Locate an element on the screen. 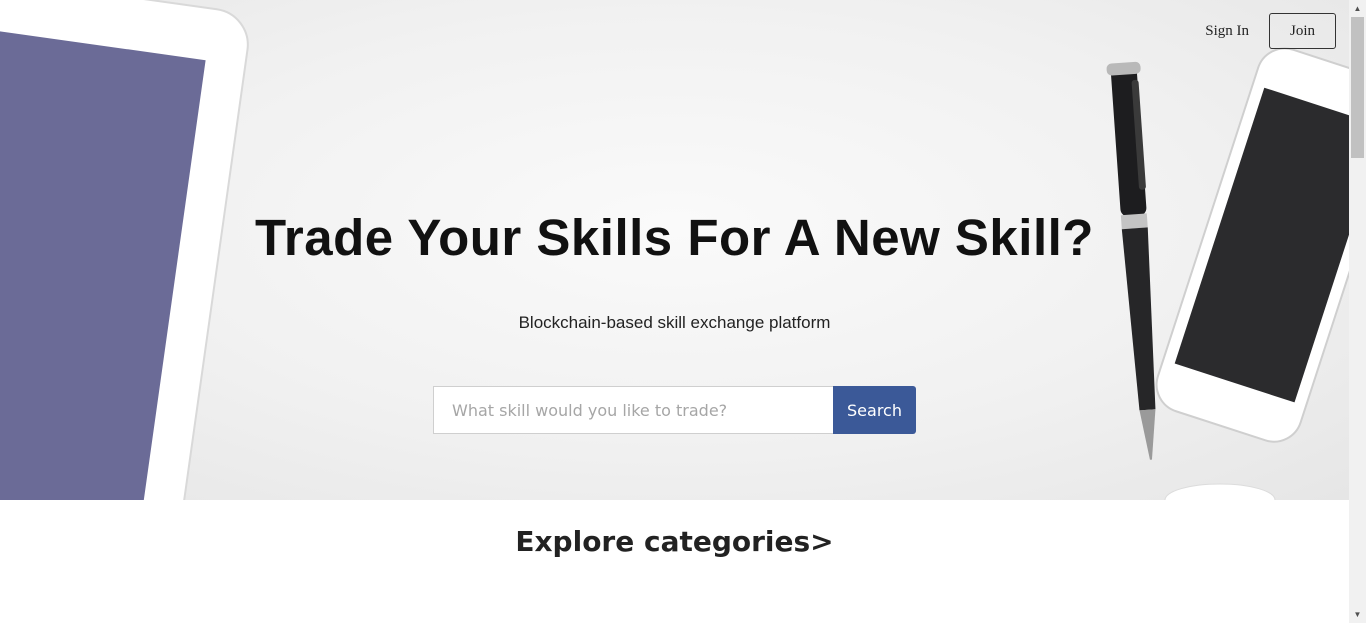 The width and height of the screenshot is (1366, 623). vertical-scrollbar: ▲ ▼ is located at coordinates (1357, 311).